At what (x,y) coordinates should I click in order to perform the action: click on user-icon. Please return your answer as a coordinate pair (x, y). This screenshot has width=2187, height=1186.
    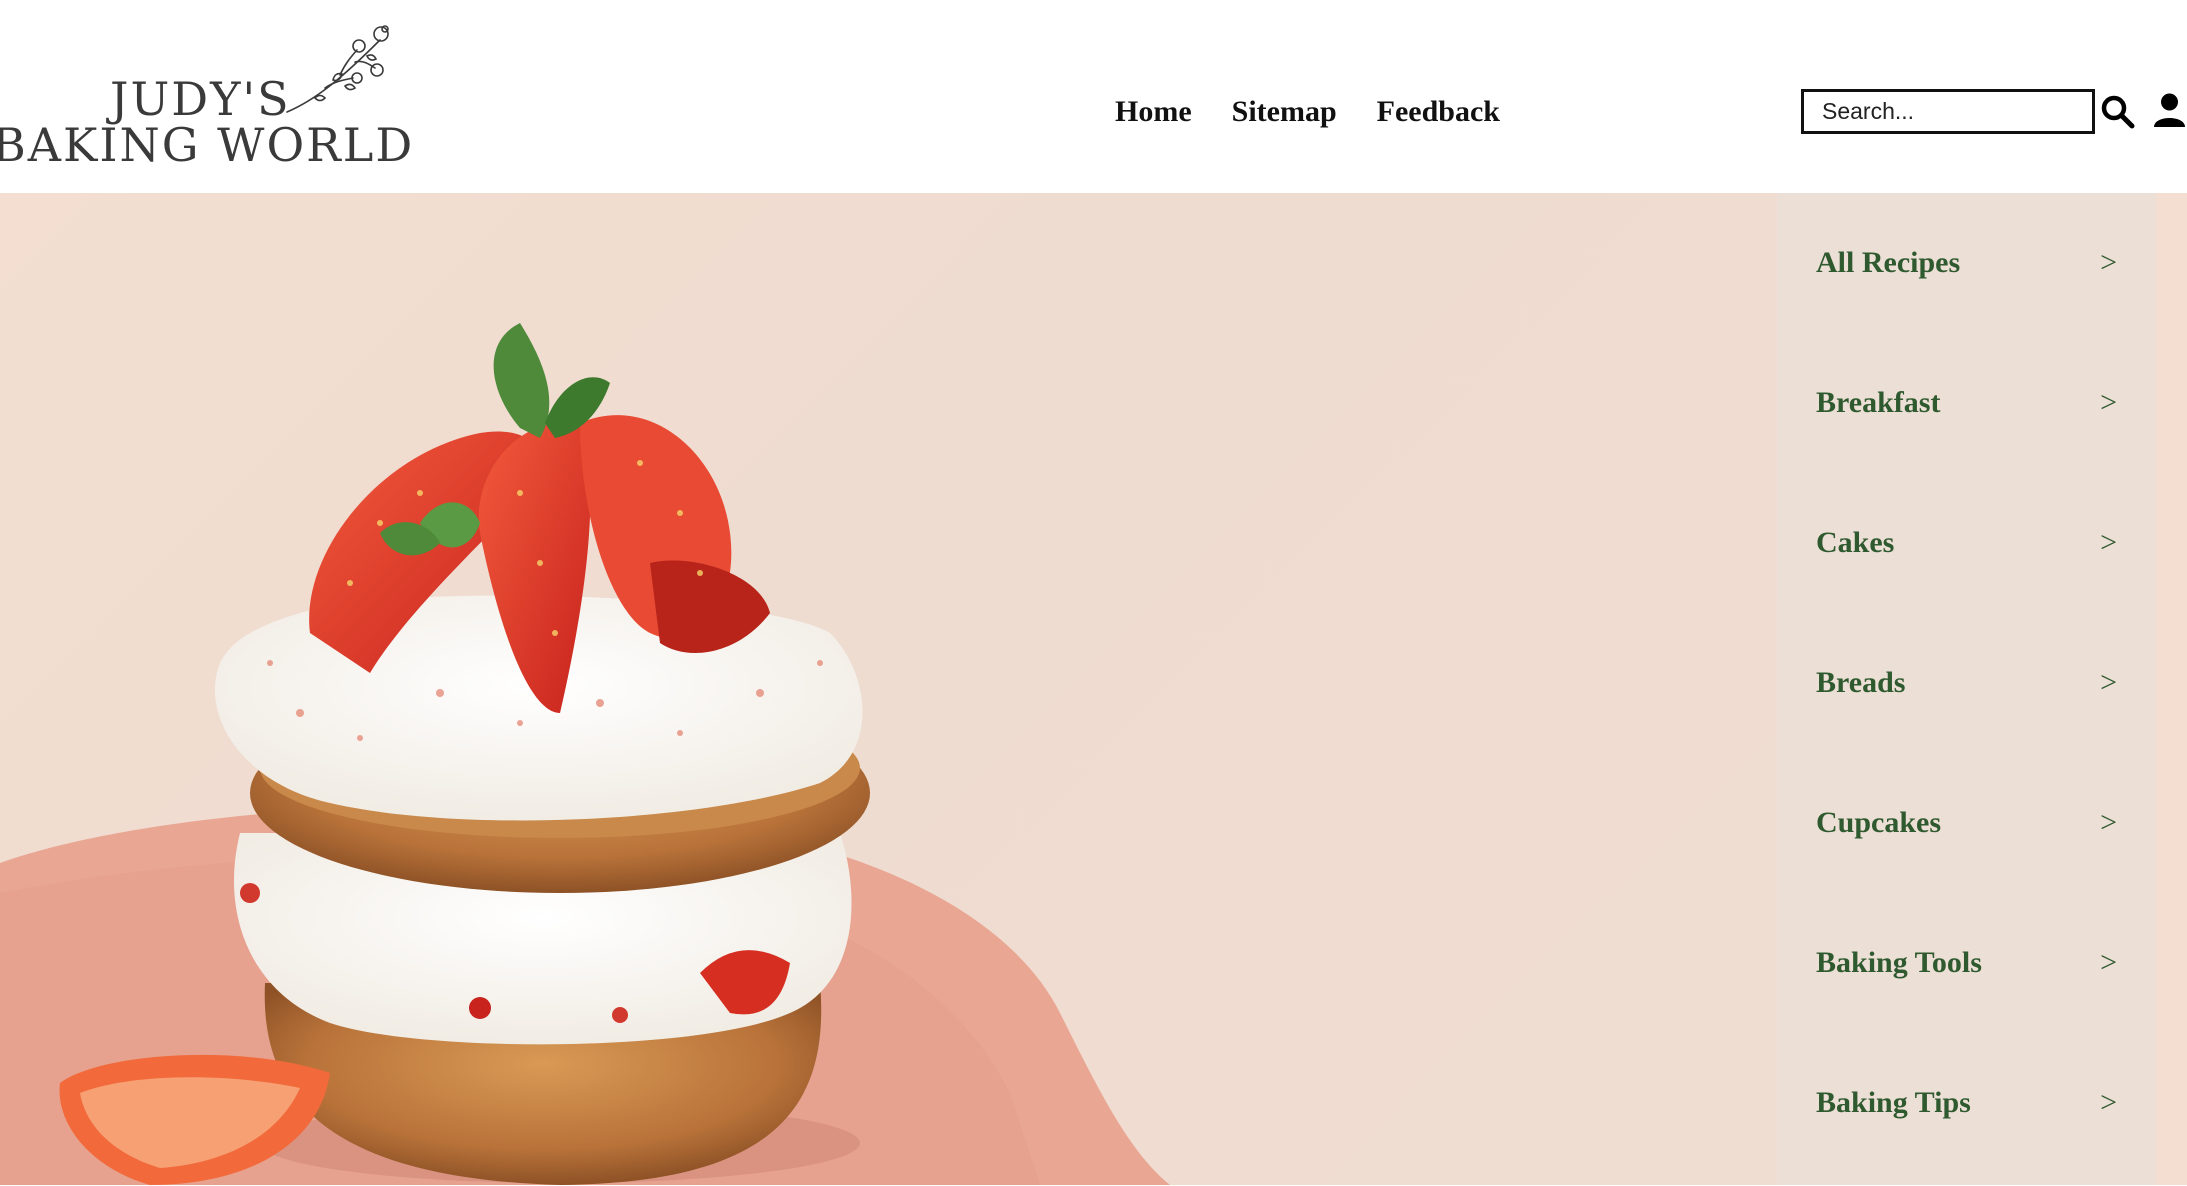
    Looking at the image, I should click on (2169, 110).